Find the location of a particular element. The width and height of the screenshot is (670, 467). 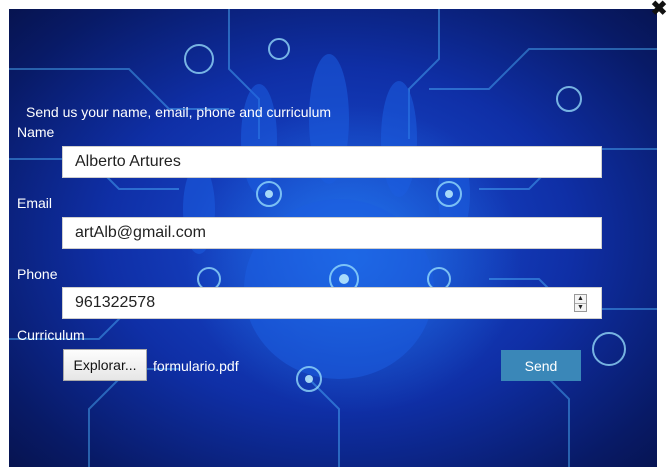

name-label: Name is located at coordinates (36, 132).